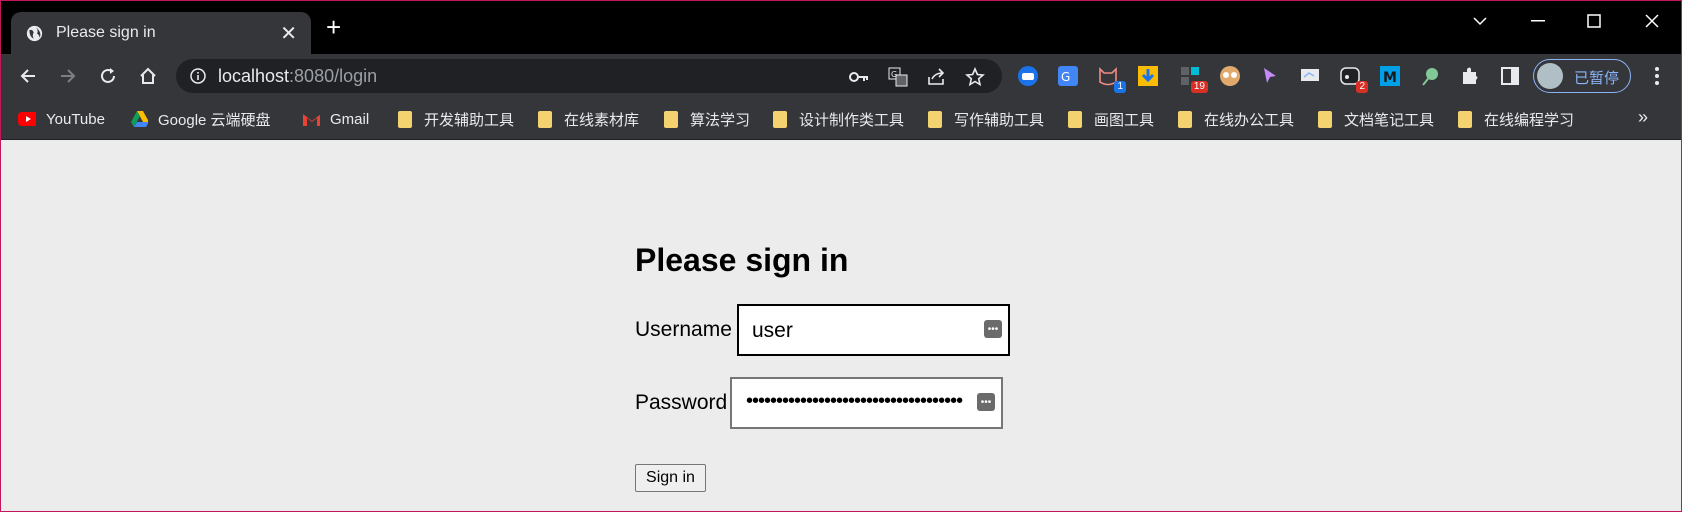 The height and width of the screenshot is (512, 1682). I want to click on gmail-icon, so click(311, 119).